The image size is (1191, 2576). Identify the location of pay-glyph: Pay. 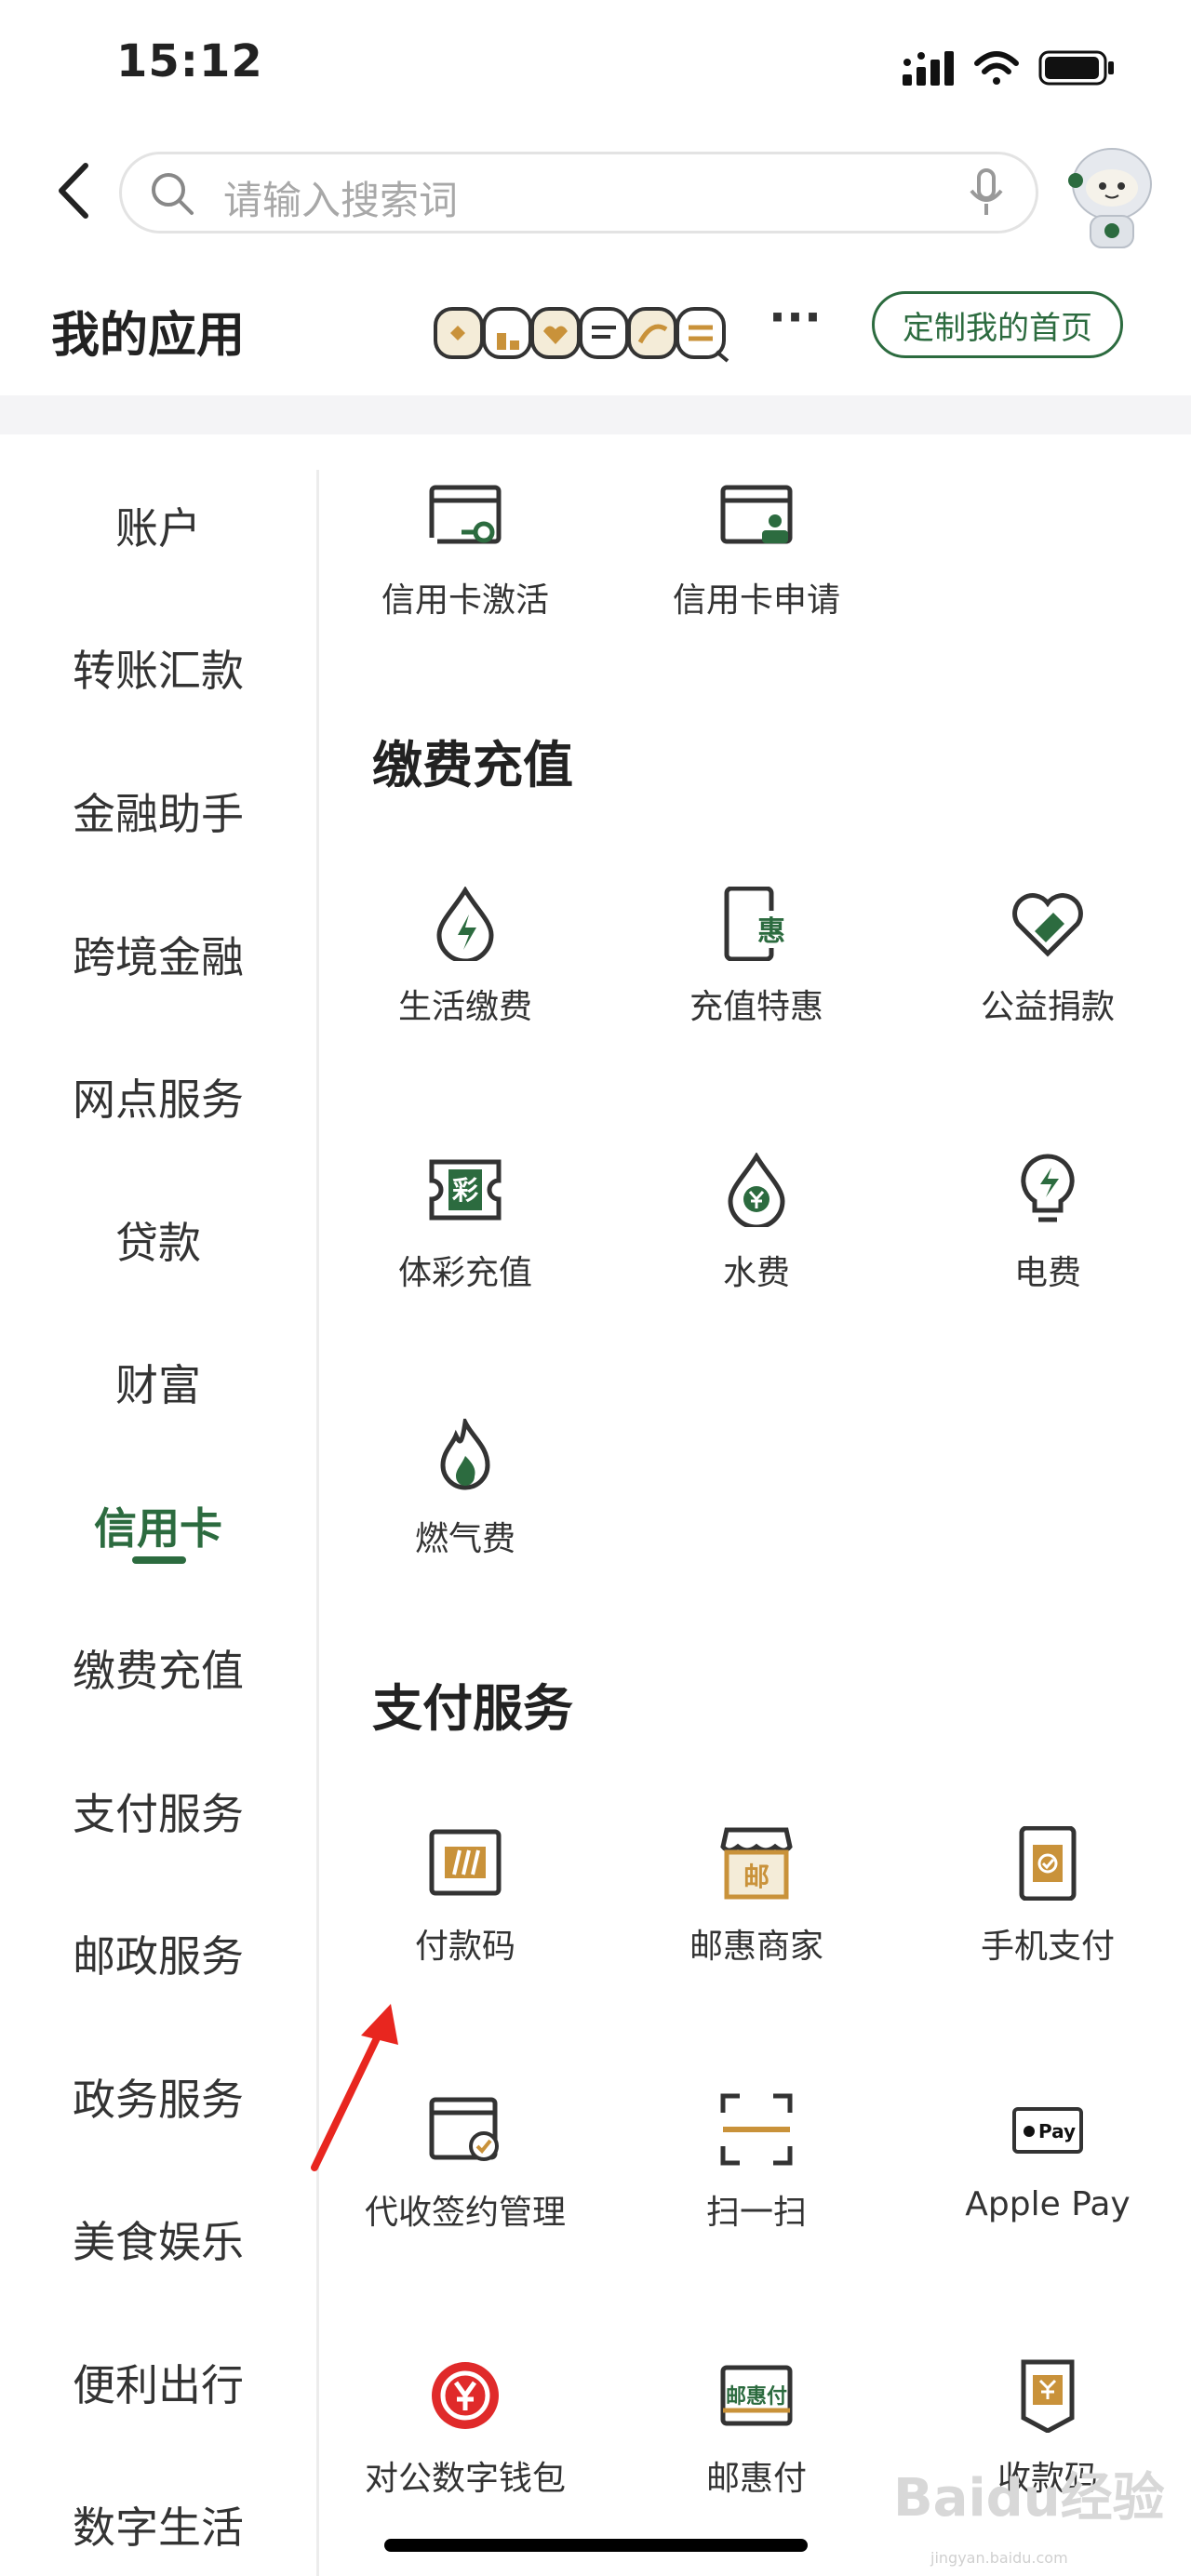
(1057, 2131).